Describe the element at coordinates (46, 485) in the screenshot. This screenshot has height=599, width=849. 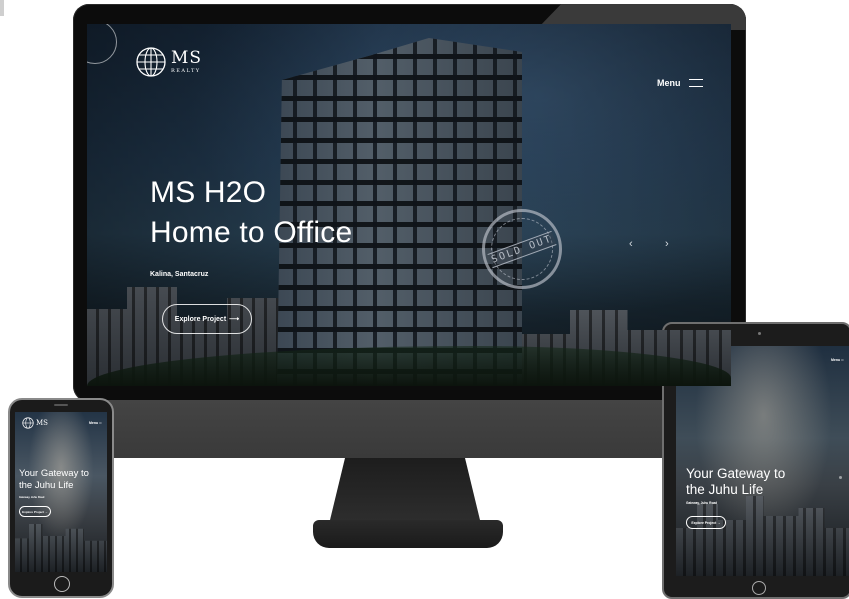
I see `phone-hero-title-line-2: the Juhu Life` at that location.